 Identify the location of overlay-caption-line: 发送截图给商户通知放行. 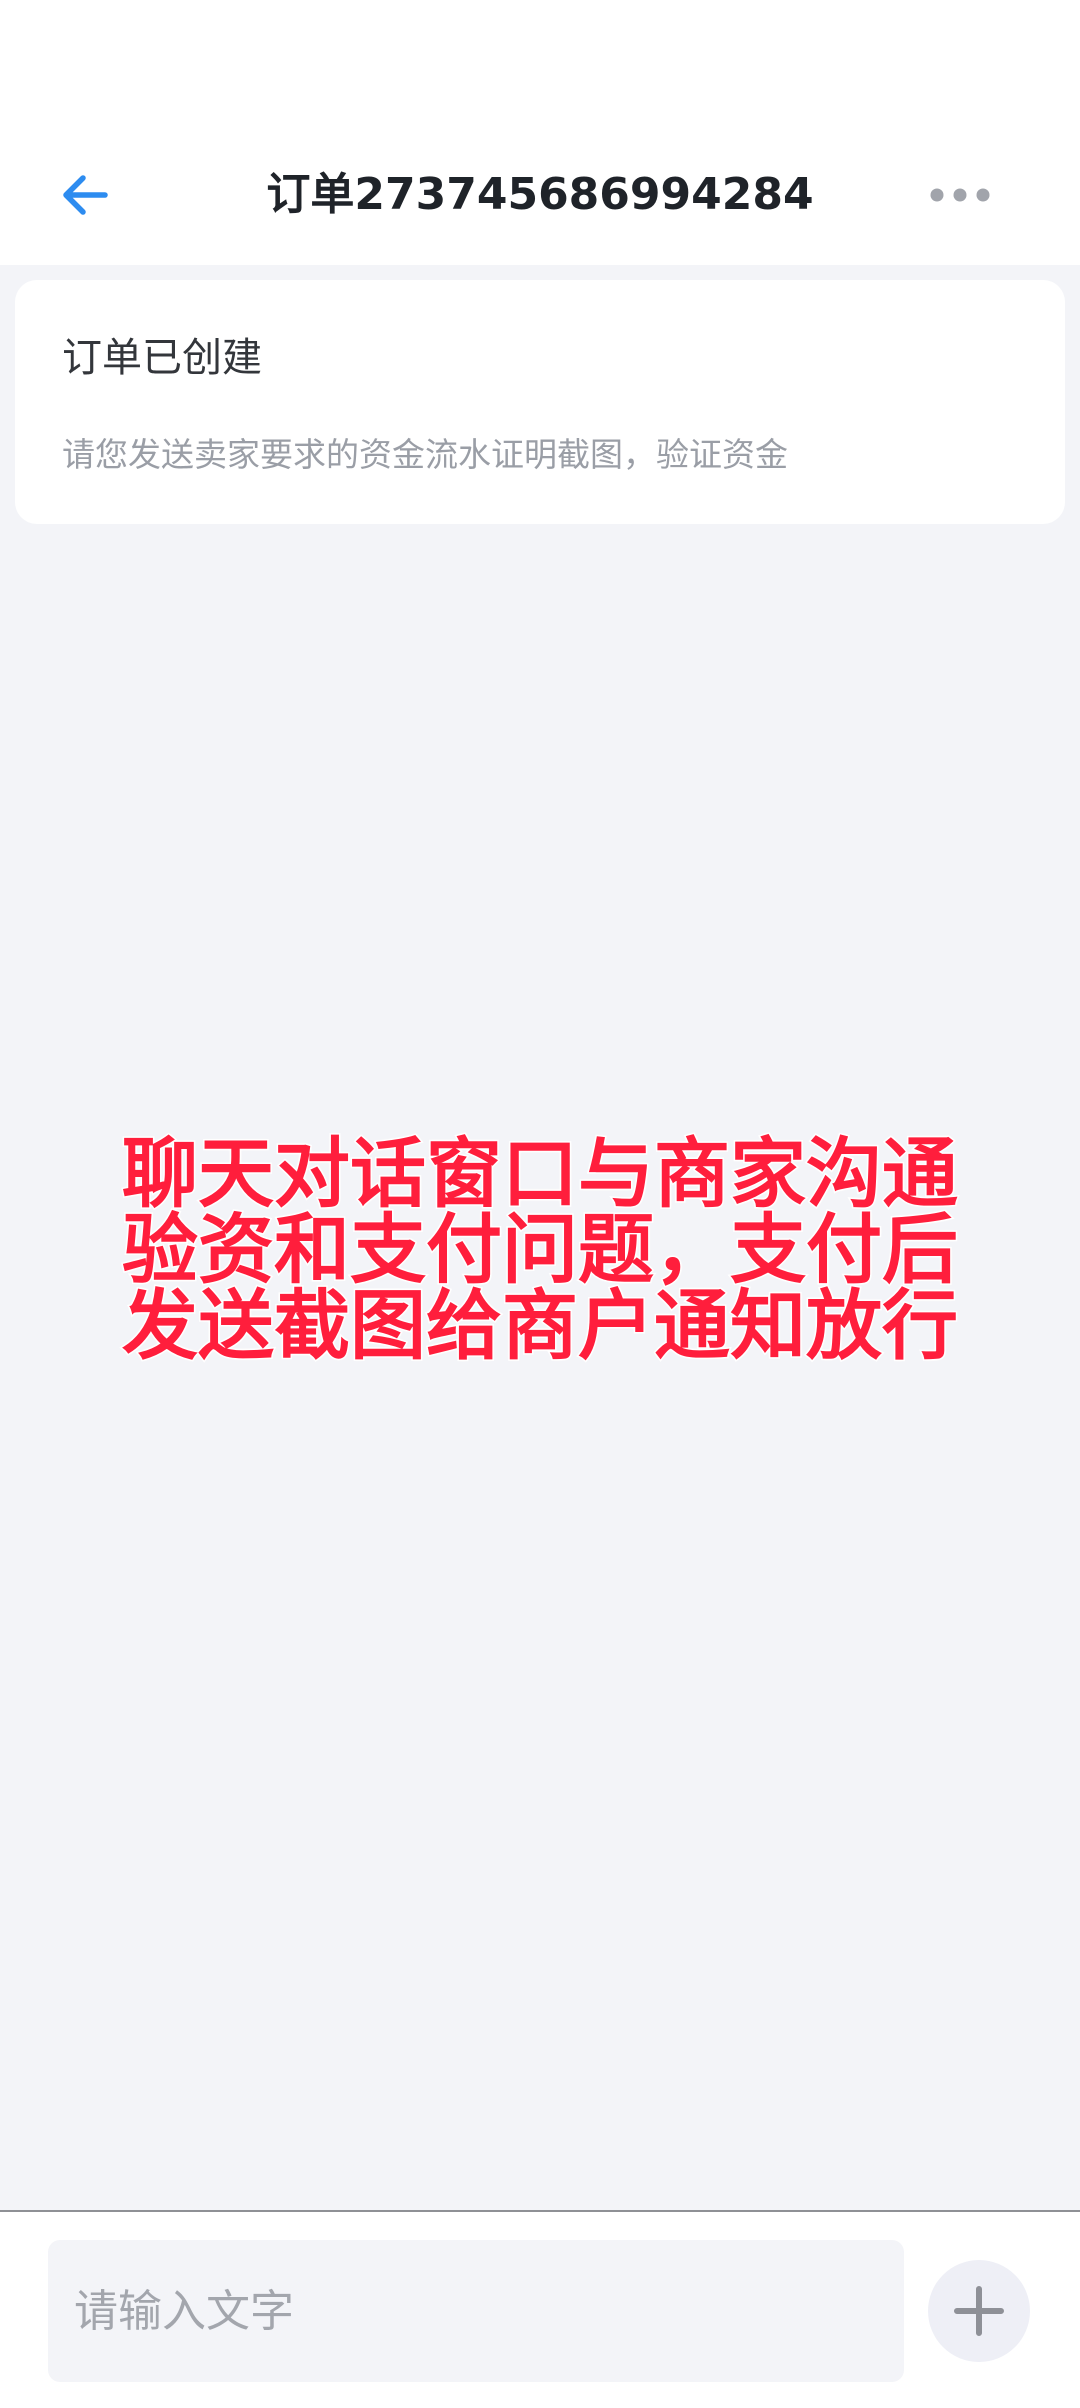
(540, 1325).